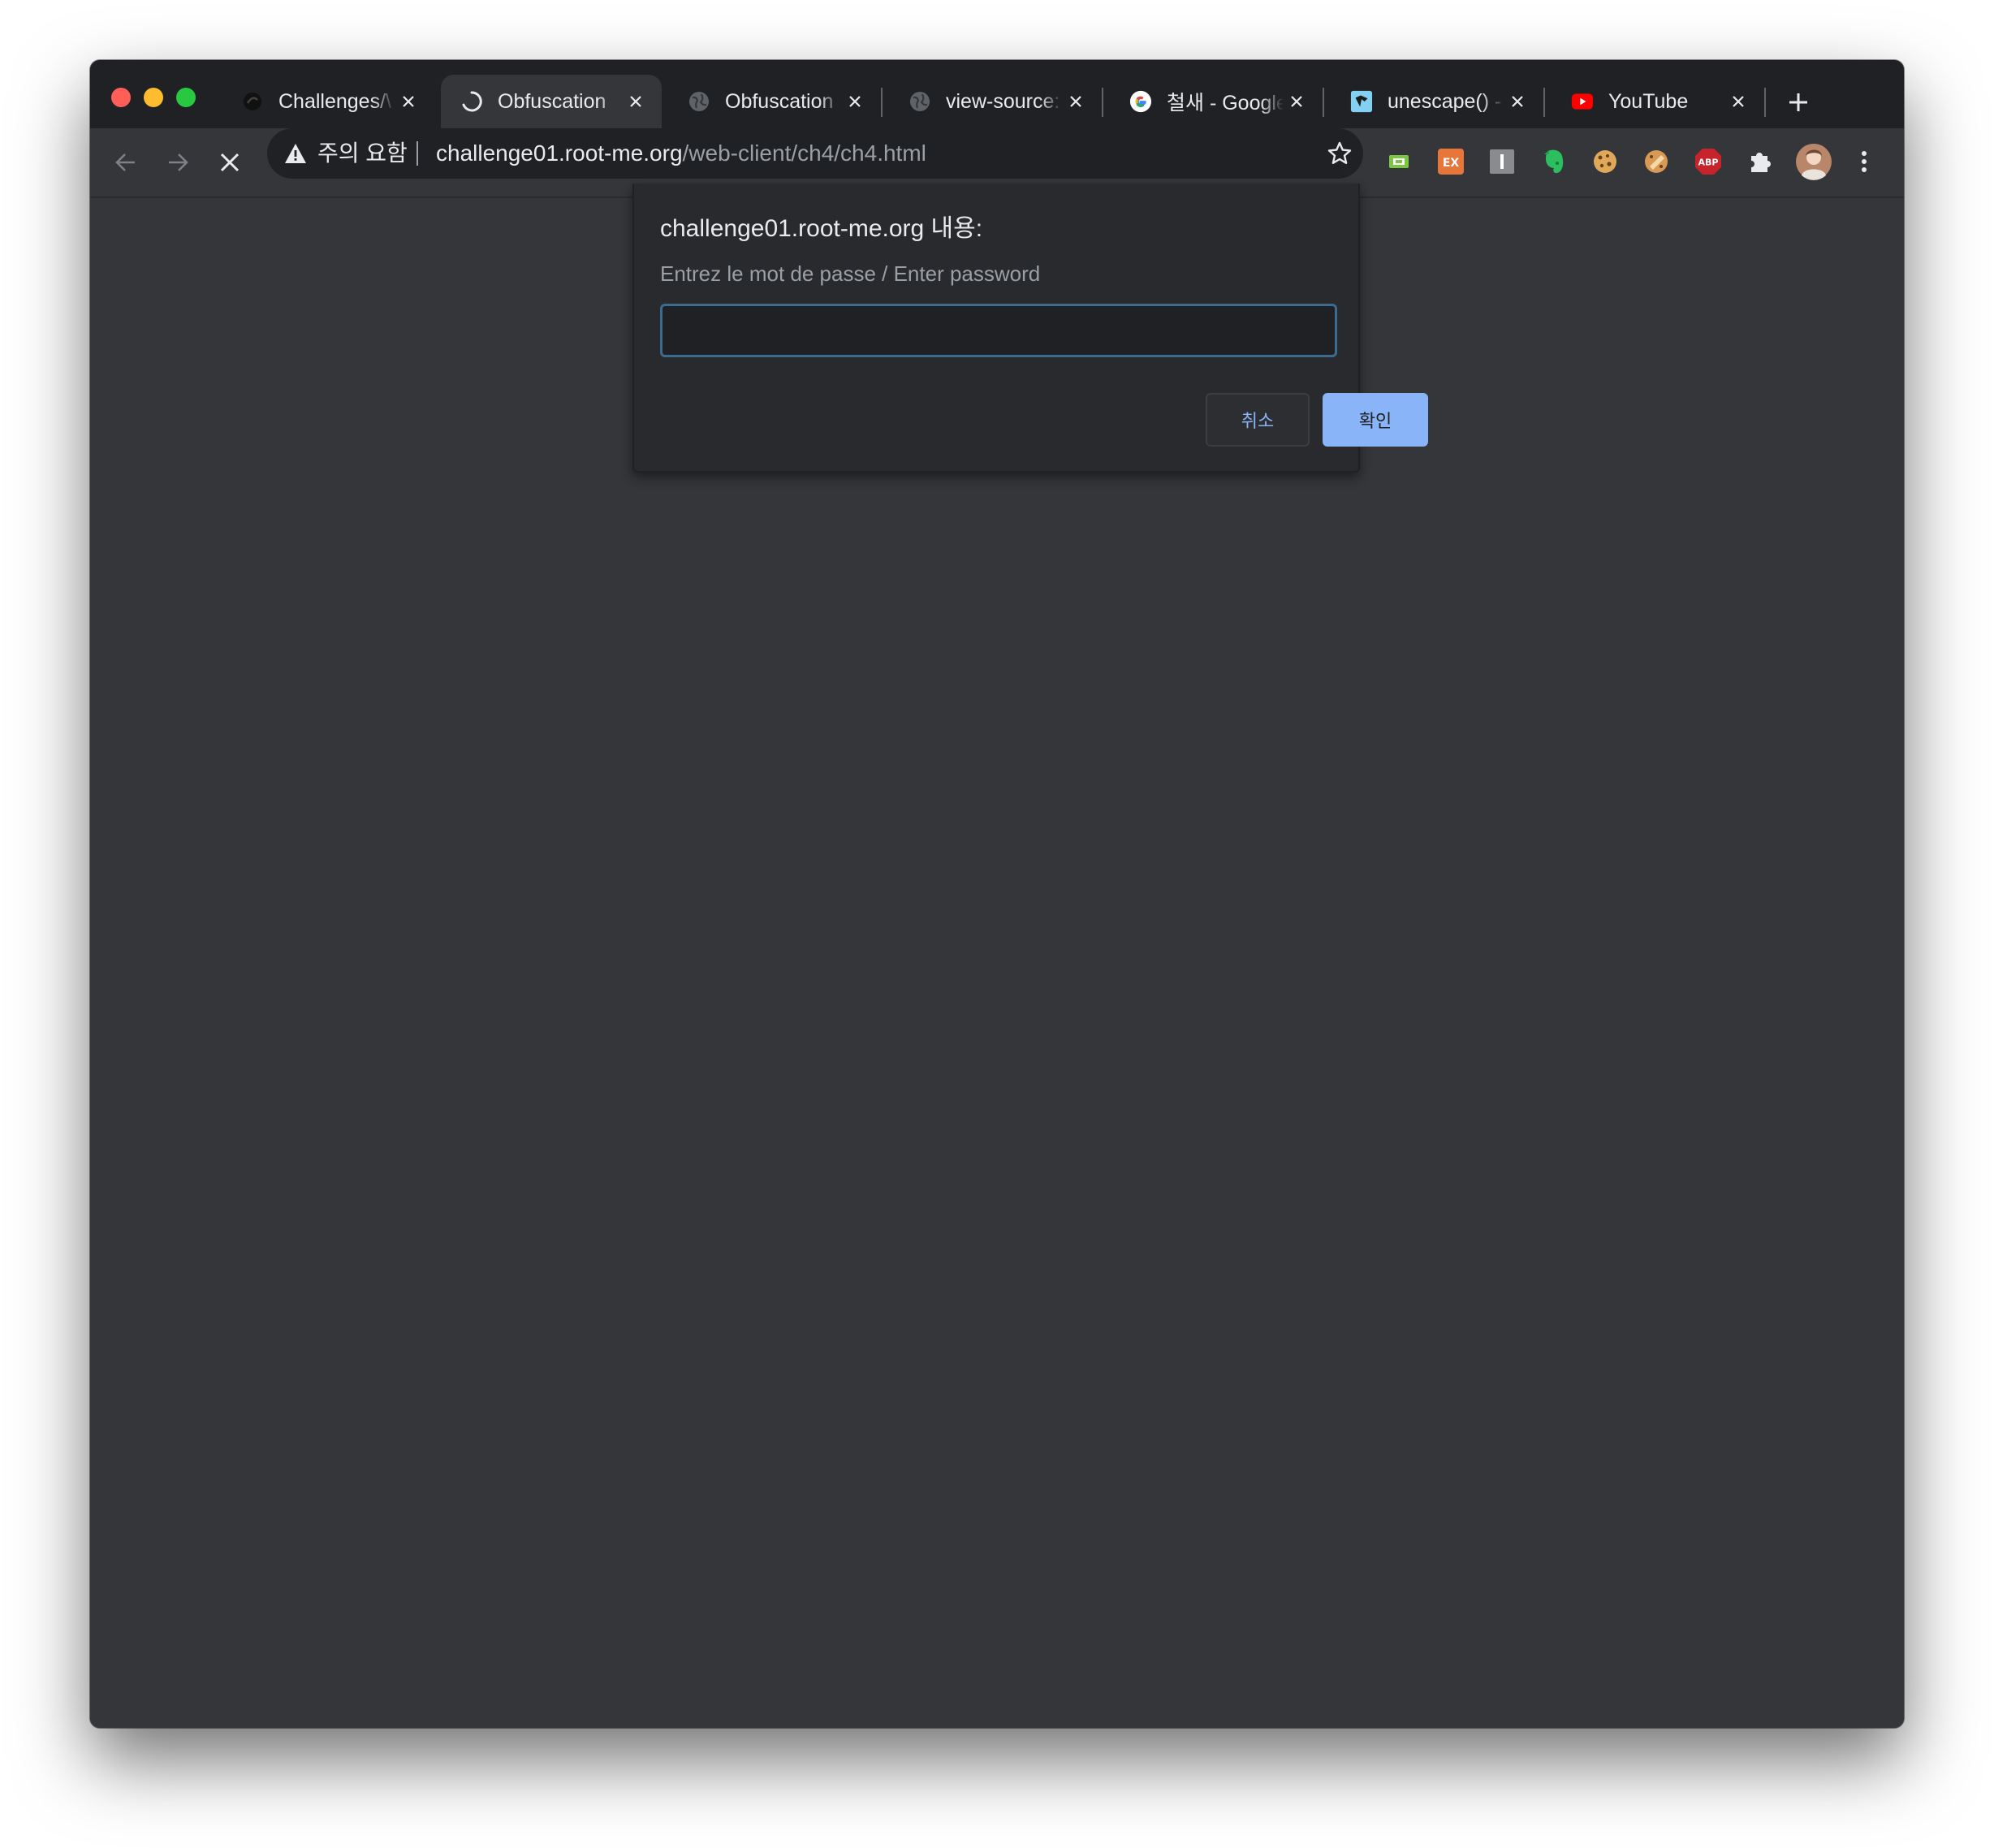 The image size is (1994, 1848). I want to click on svg-text: ABP, so click(1708, 163).